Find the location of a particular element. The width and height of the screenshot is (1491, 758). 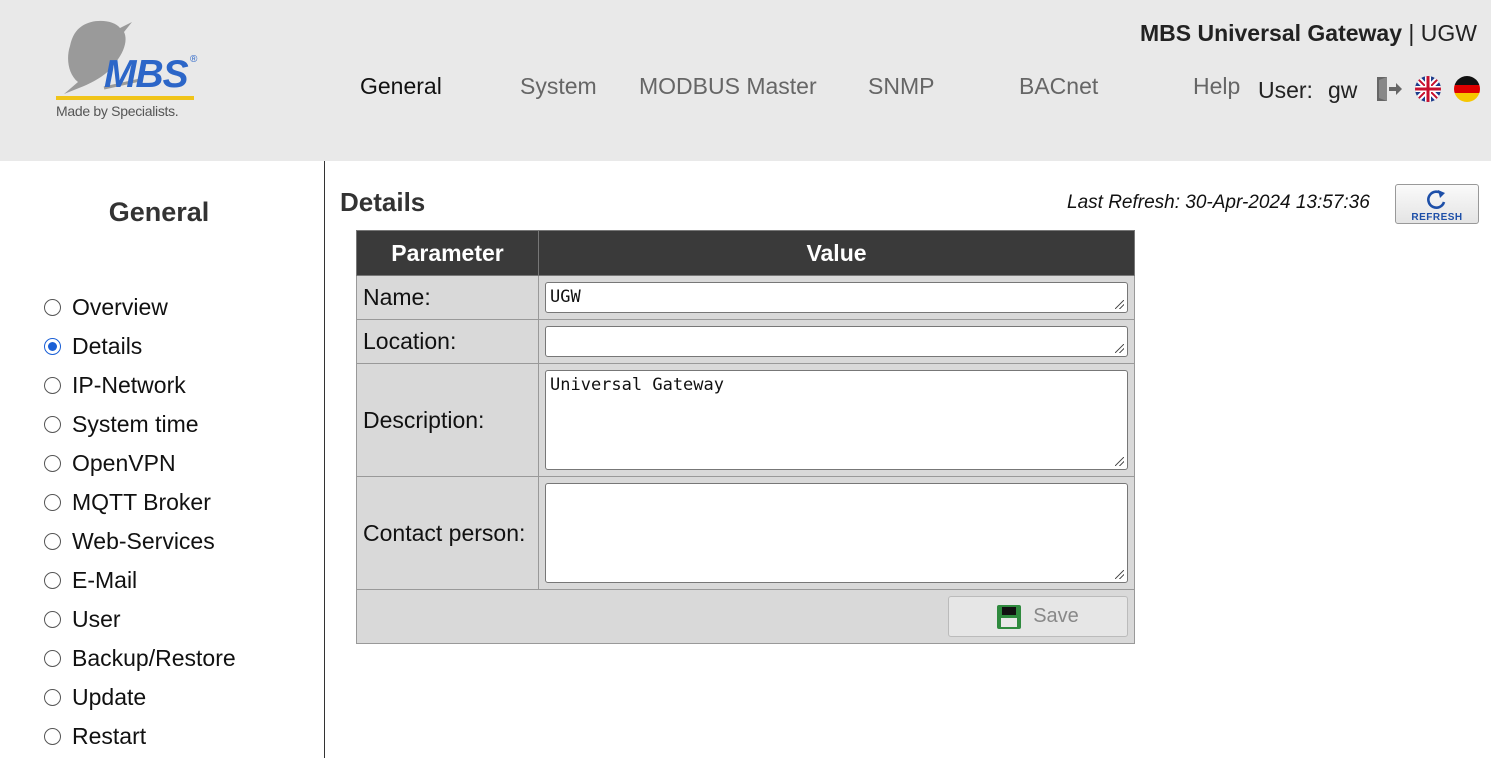

sidebar-item-restart: Restart is located at coordinates (140, 736).